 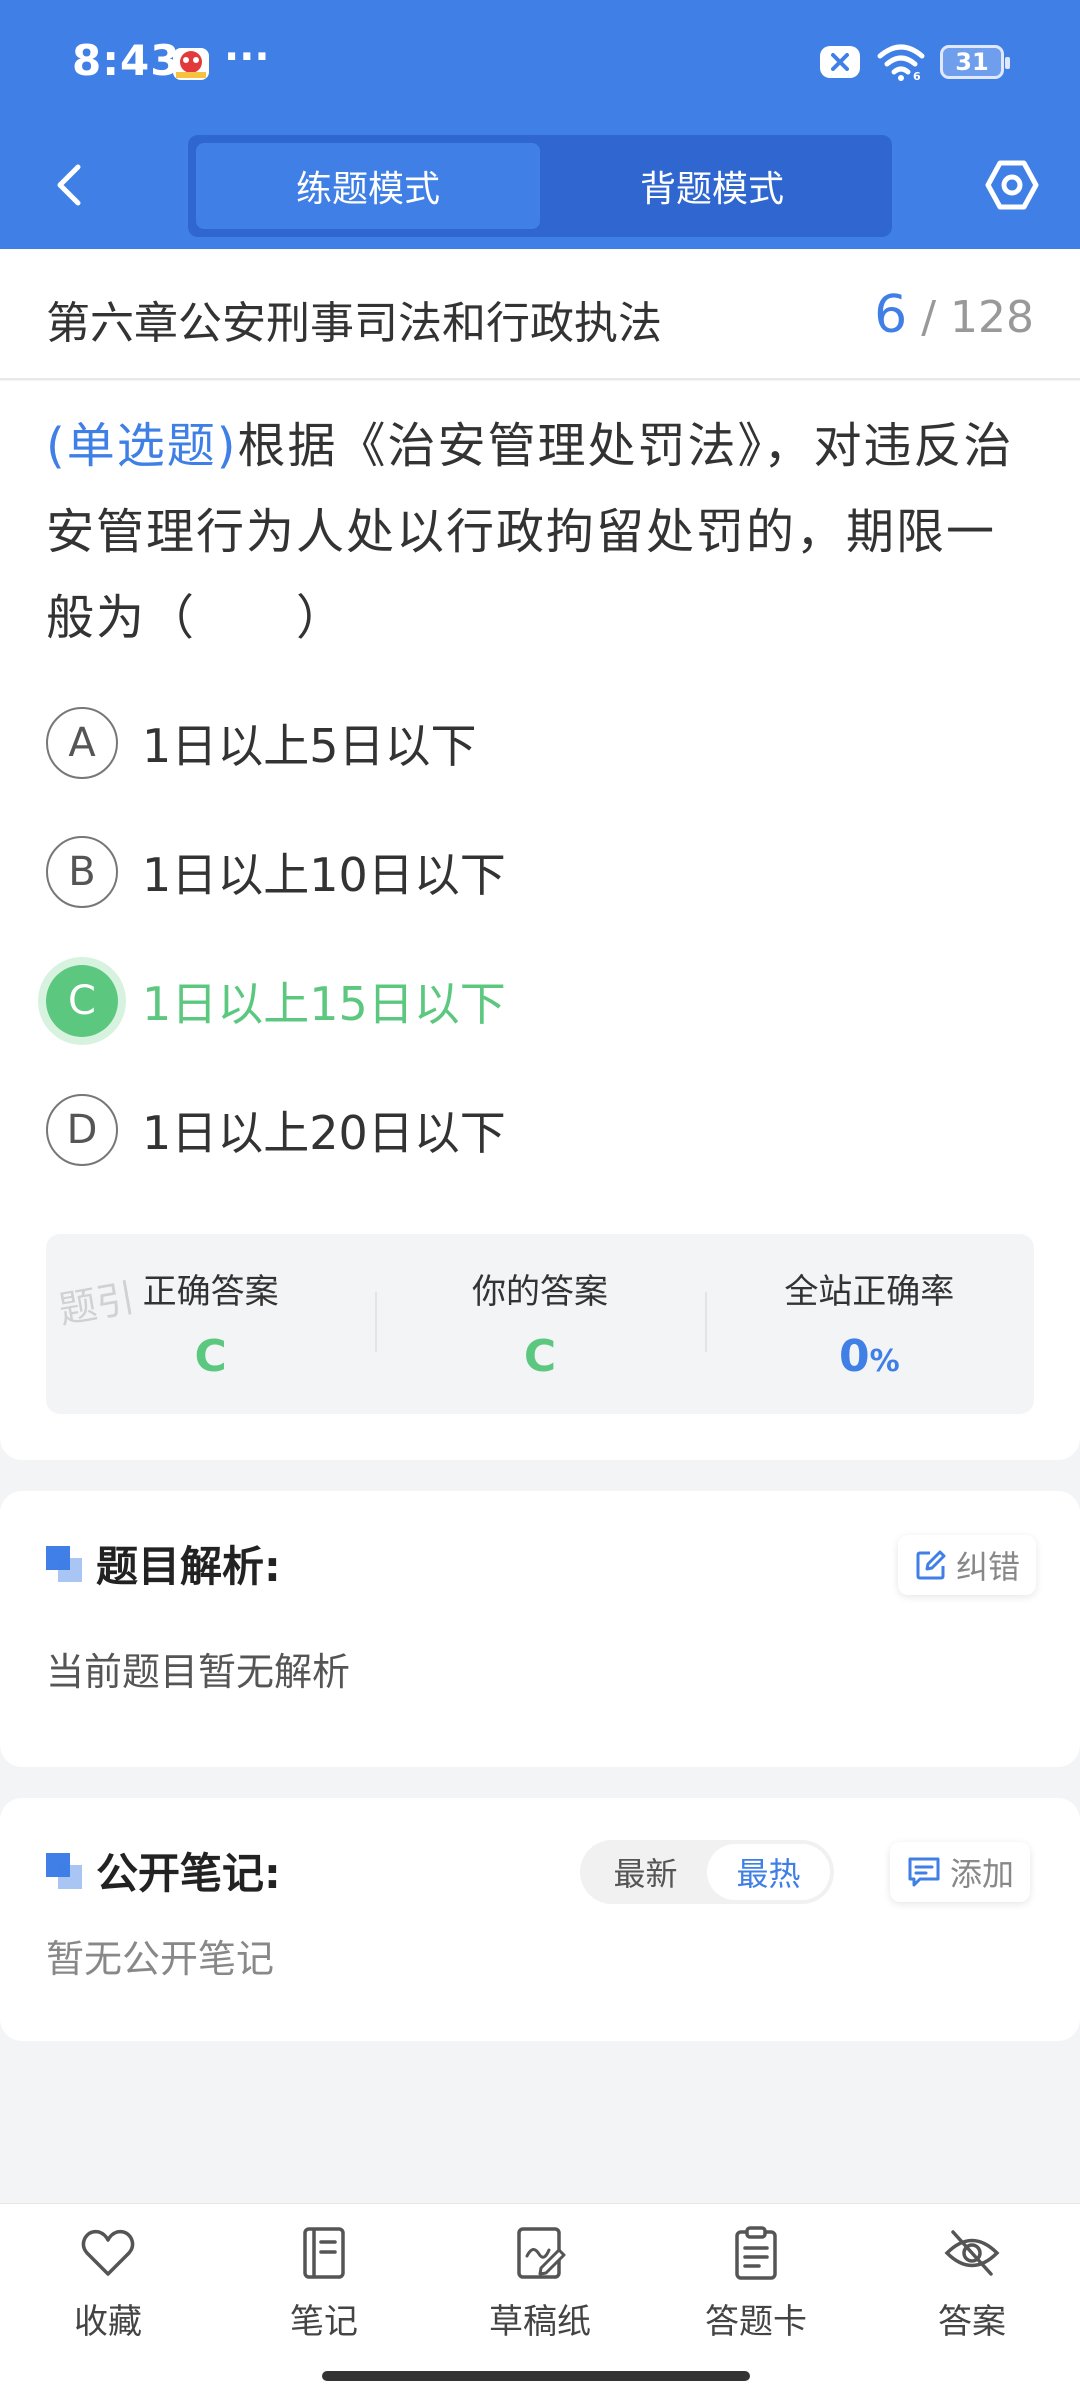 What do you see at coordinates (324, 1004) in the screenshot?
I see `option-text: 1日以上15日以下` at bounding box center [324, 1004].